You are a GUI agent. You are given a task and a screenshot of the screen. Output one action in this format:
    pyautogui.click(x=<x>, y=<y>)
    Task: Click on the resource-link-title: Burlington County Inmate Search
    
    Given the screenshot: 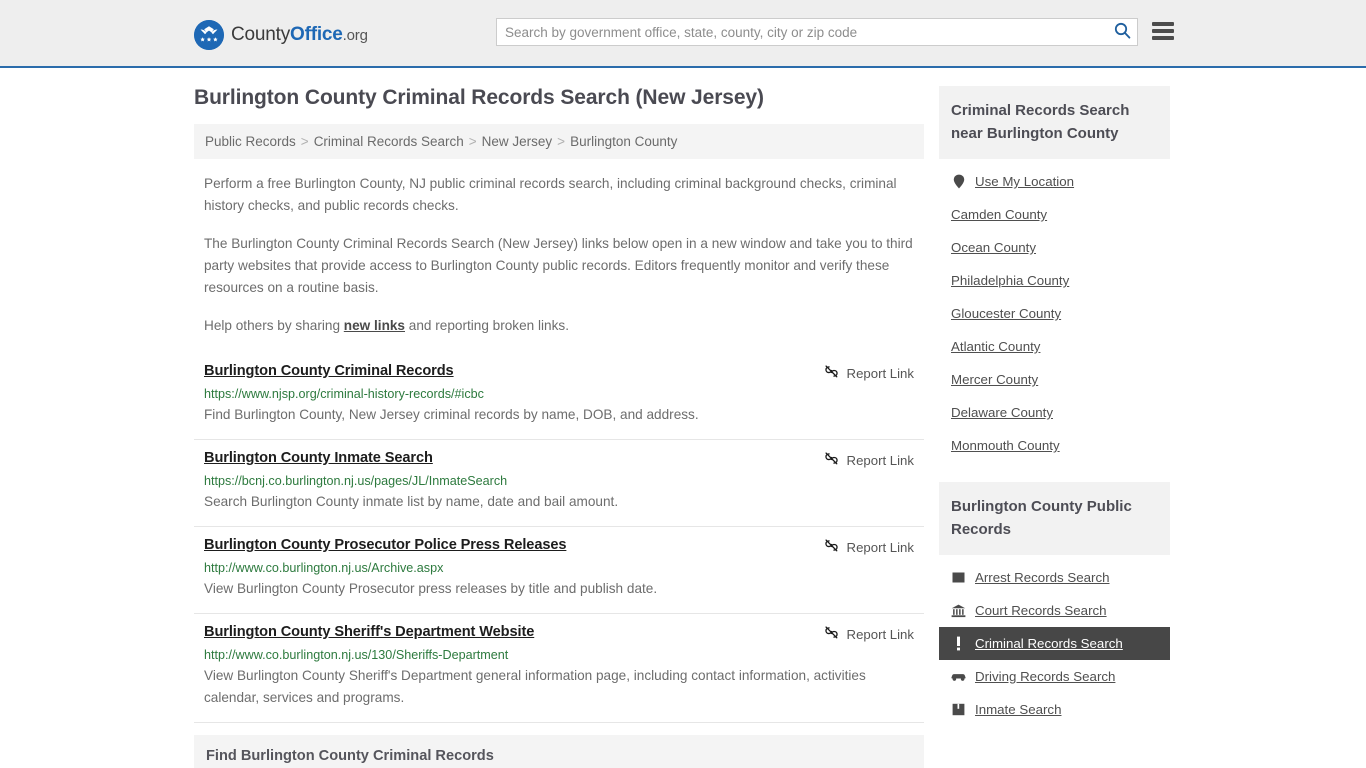 What is the action you would take?
    pyautogui.click(x=318, y=458)
    